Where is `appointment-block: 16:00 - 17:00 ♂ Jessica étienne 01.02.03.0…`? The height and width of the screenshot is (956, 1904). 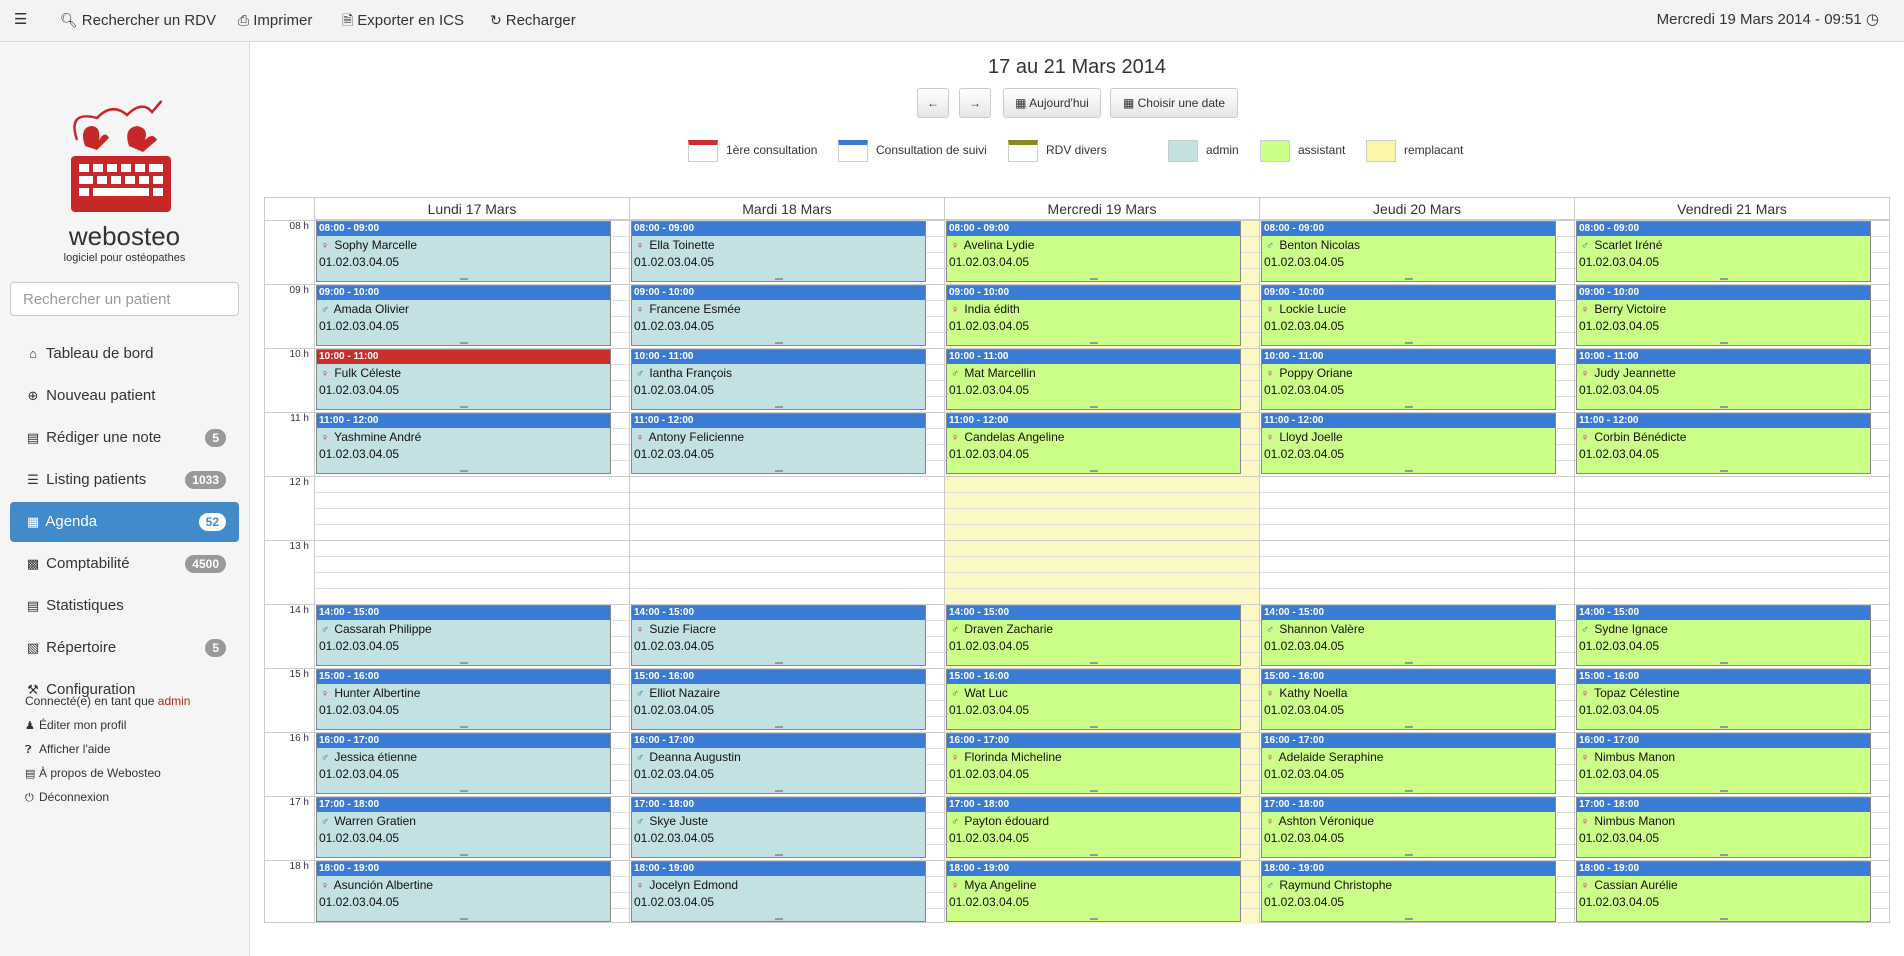
appointment-block: 16:00 - 17:00 ♂ Jessica étienne 01.02.03.0… is located at coordinates (463, 763).